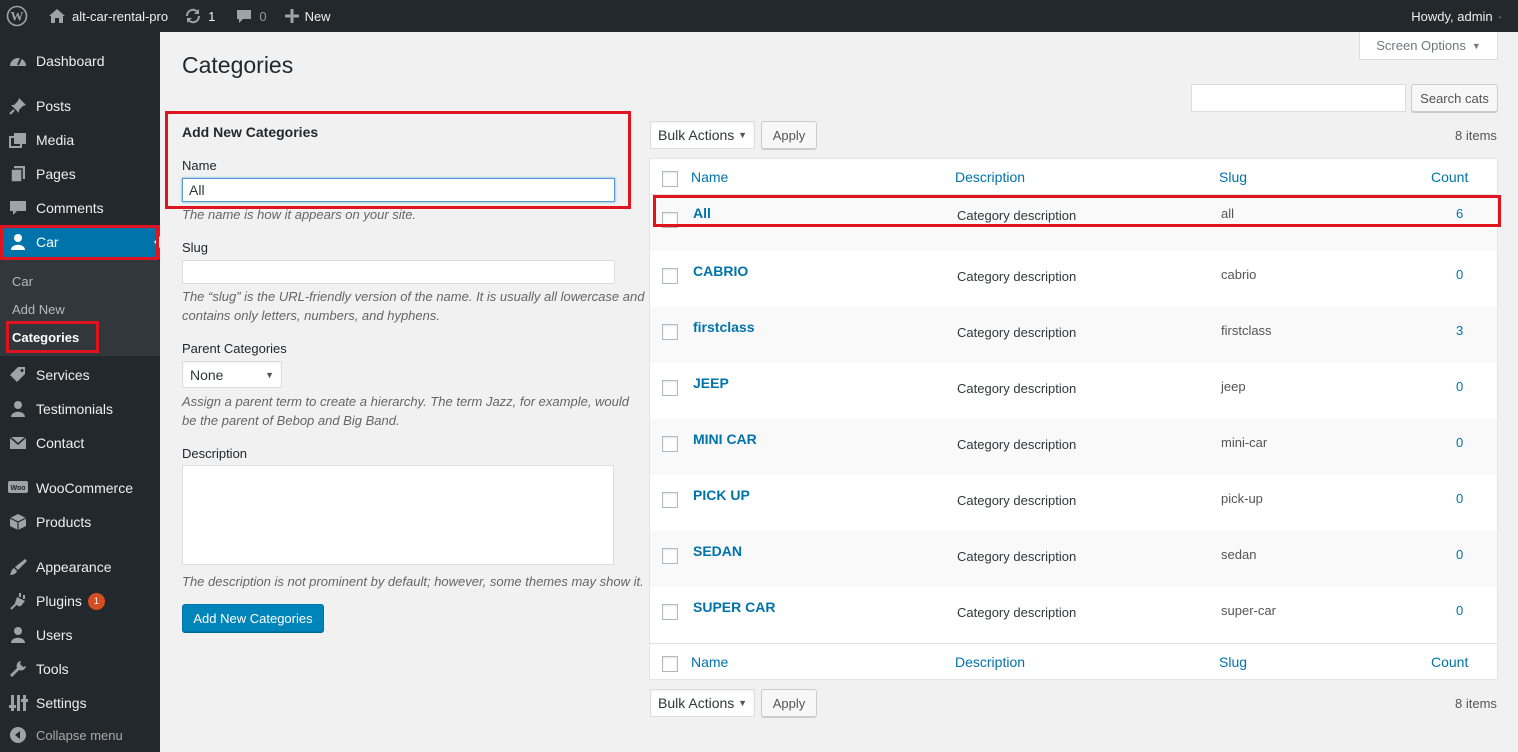  Describe the element at coordinates (307, 16) in the screenshot. I see `new-content-link: New` at that location.